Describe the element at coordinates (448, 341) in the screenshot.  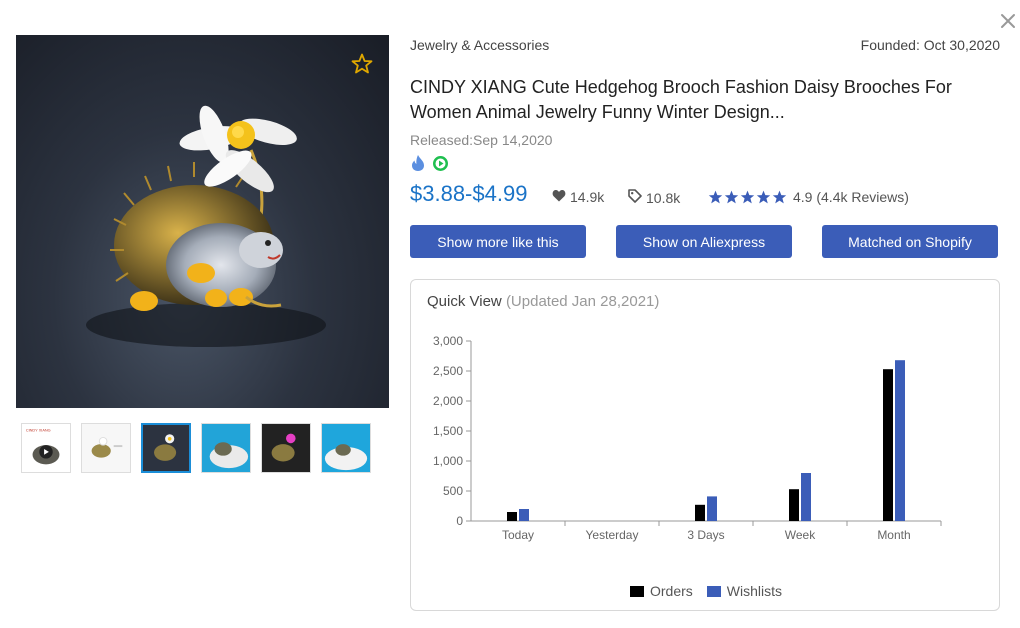
I see `y-tick-label: 3,000` at that location.